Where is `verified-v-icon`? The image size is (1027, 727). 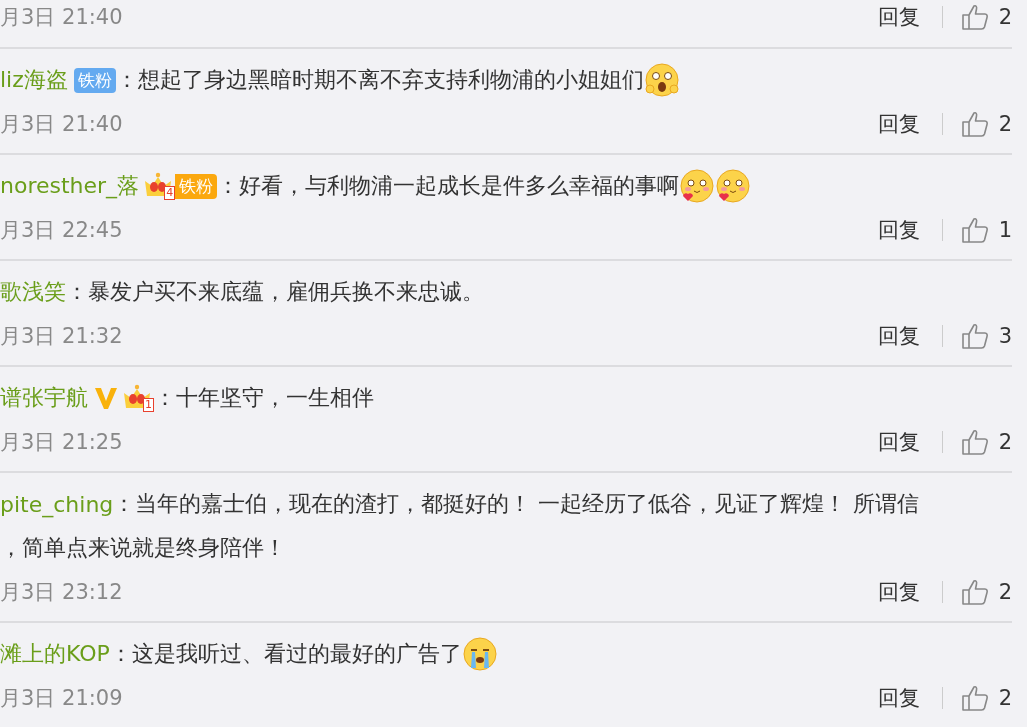 verified-v-icon is located at coordinates (106, 398).